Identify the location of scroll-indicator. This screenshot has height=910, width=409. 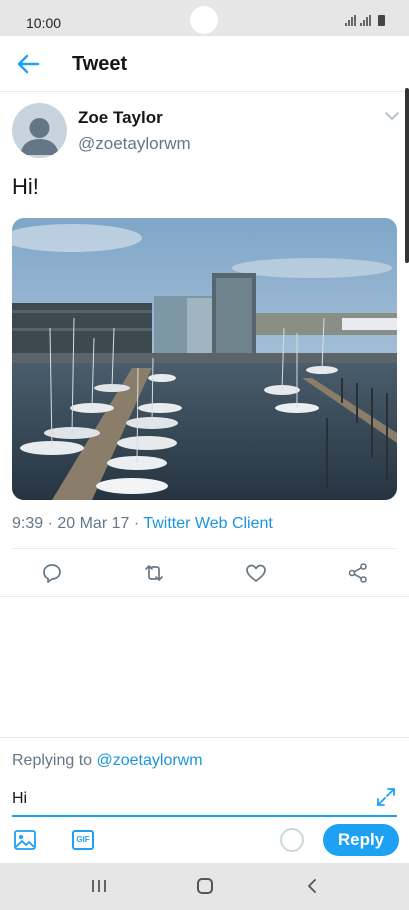
(407, 175).